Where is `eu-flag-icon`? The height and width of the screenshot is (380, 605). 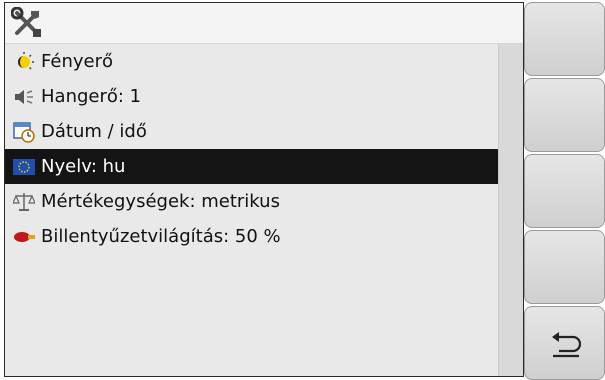
eu-flag-icon is located at coordinates (24, 167).